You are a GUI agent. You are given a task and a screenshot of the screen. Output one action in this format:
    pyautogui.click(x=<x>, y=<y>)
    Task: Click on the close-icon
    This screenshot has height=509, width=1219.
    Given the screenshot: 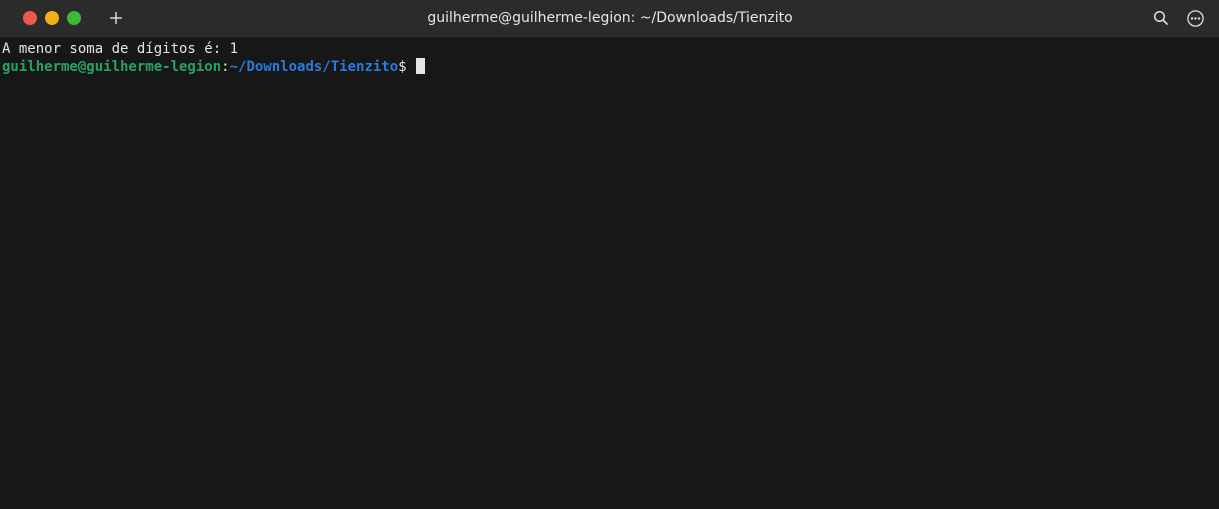 What is the action you would take?
    pyautogui.click(x=30, y=18)
    